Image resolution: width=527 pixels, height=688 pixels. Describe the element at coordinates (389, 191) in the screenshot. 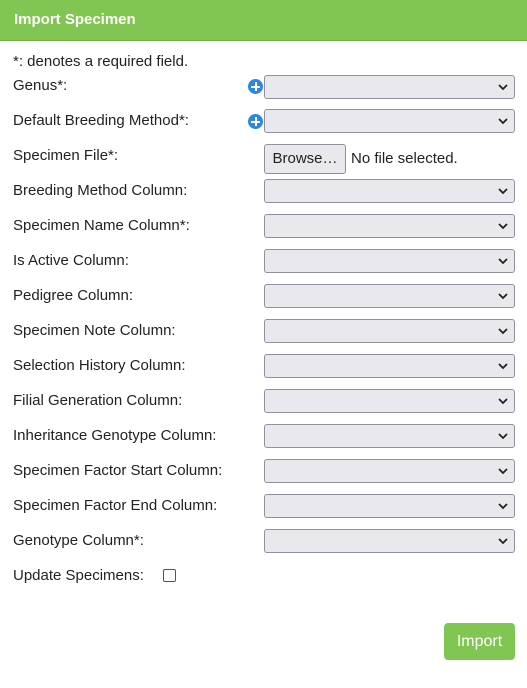

I see `breeding-method-column-select` at that location.